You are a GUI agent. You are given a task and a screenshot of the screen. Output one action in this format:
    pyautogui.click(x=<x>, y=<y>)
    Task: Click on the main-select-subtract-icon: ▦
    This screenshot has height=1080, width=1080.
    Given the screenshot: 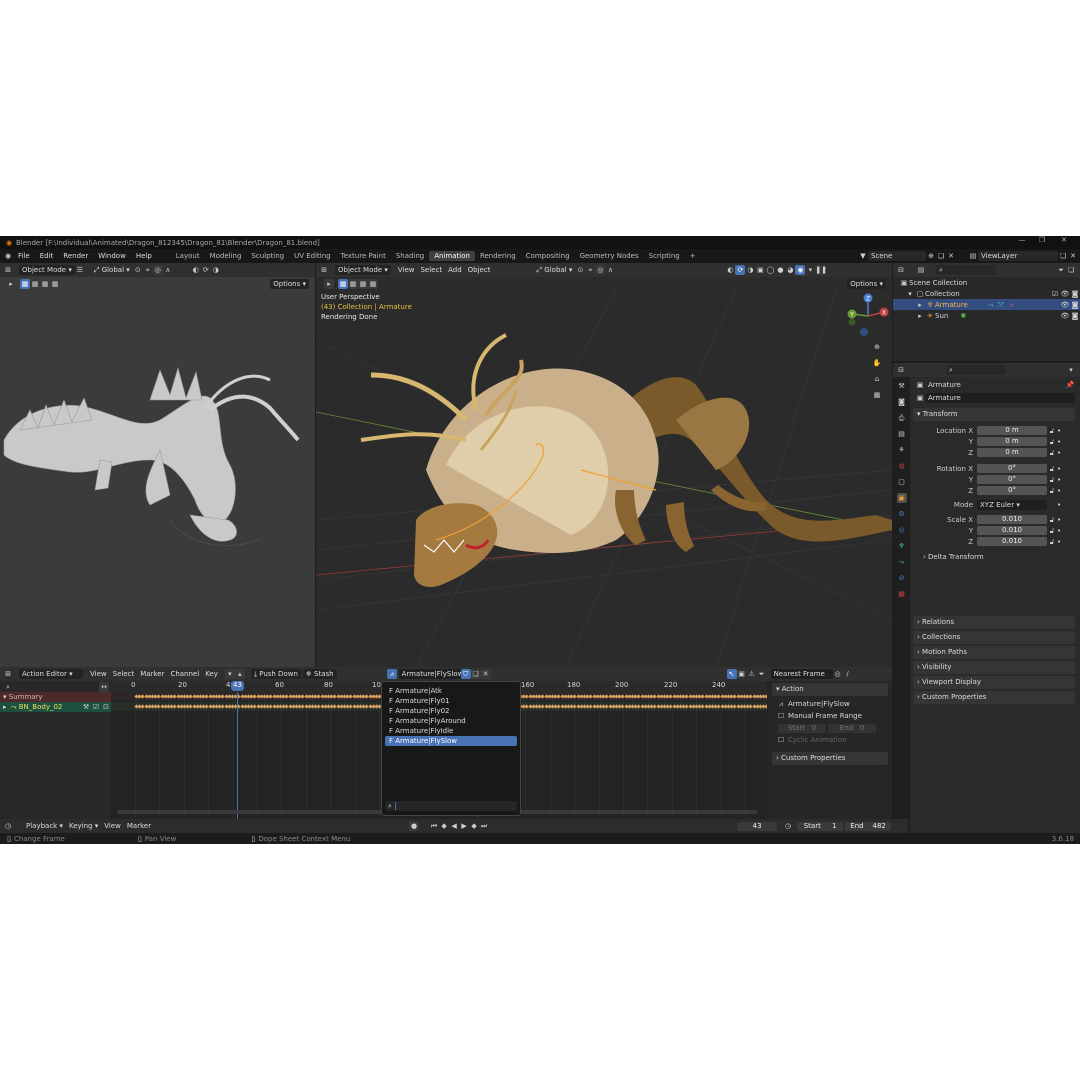 What is the action you would take?
    pyautogui.click(x=363, y=283)
    